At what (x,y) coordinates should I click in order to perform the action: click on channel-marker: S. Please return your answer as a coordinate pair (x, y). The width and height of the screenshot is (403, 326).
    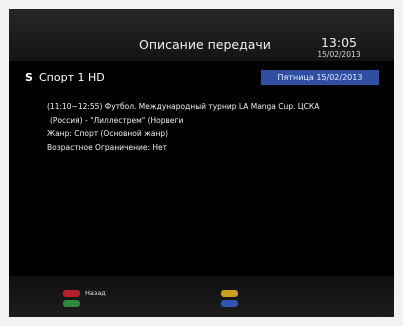
    Looking at the image, I should click on (29, 77).